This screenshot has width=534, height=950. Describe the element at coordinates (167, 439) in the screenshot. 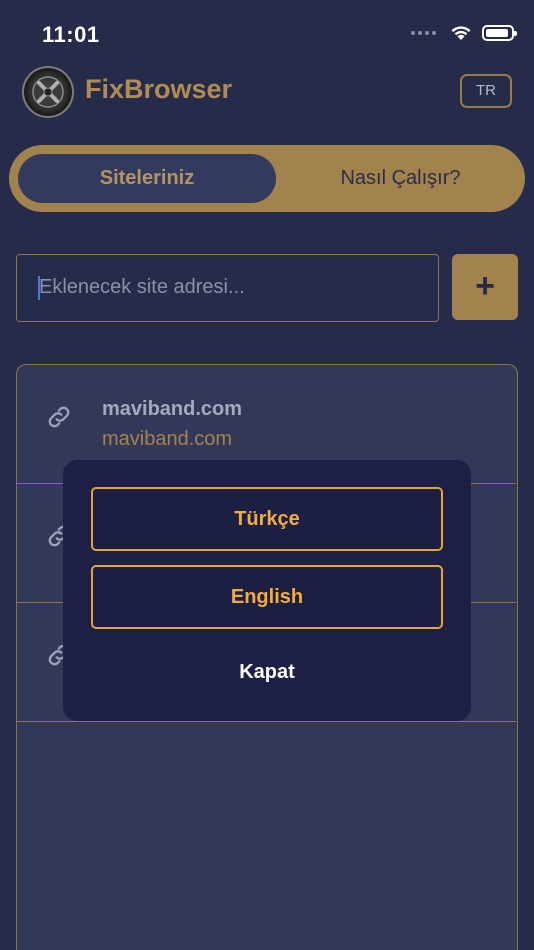

I see `site-url: maviband.com` at that location.